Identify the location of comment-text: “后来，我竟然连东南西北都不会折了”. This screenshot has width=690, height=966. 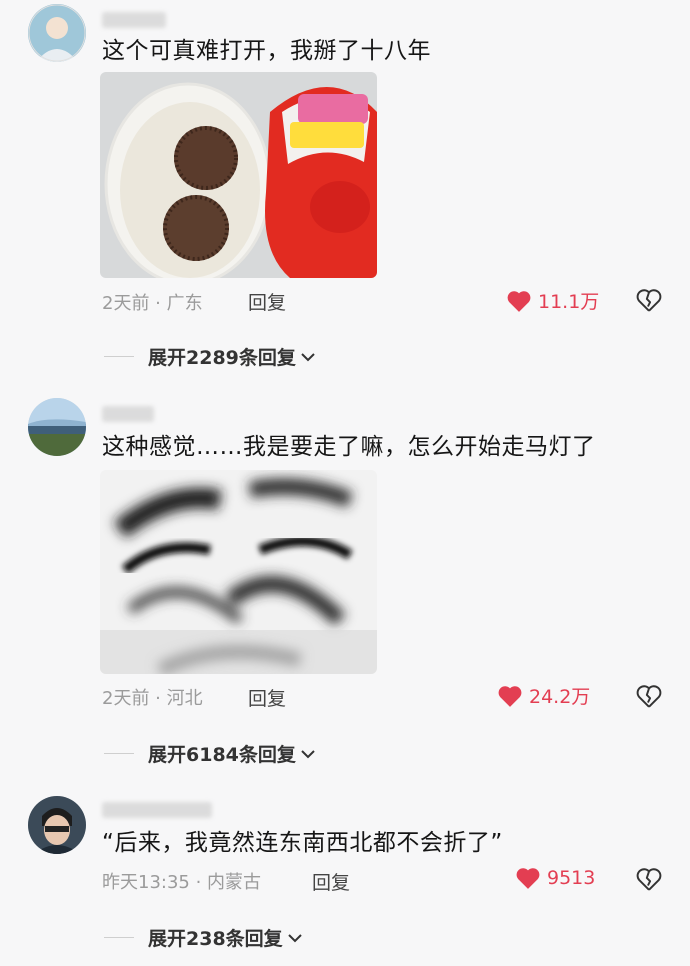
(302, 843).